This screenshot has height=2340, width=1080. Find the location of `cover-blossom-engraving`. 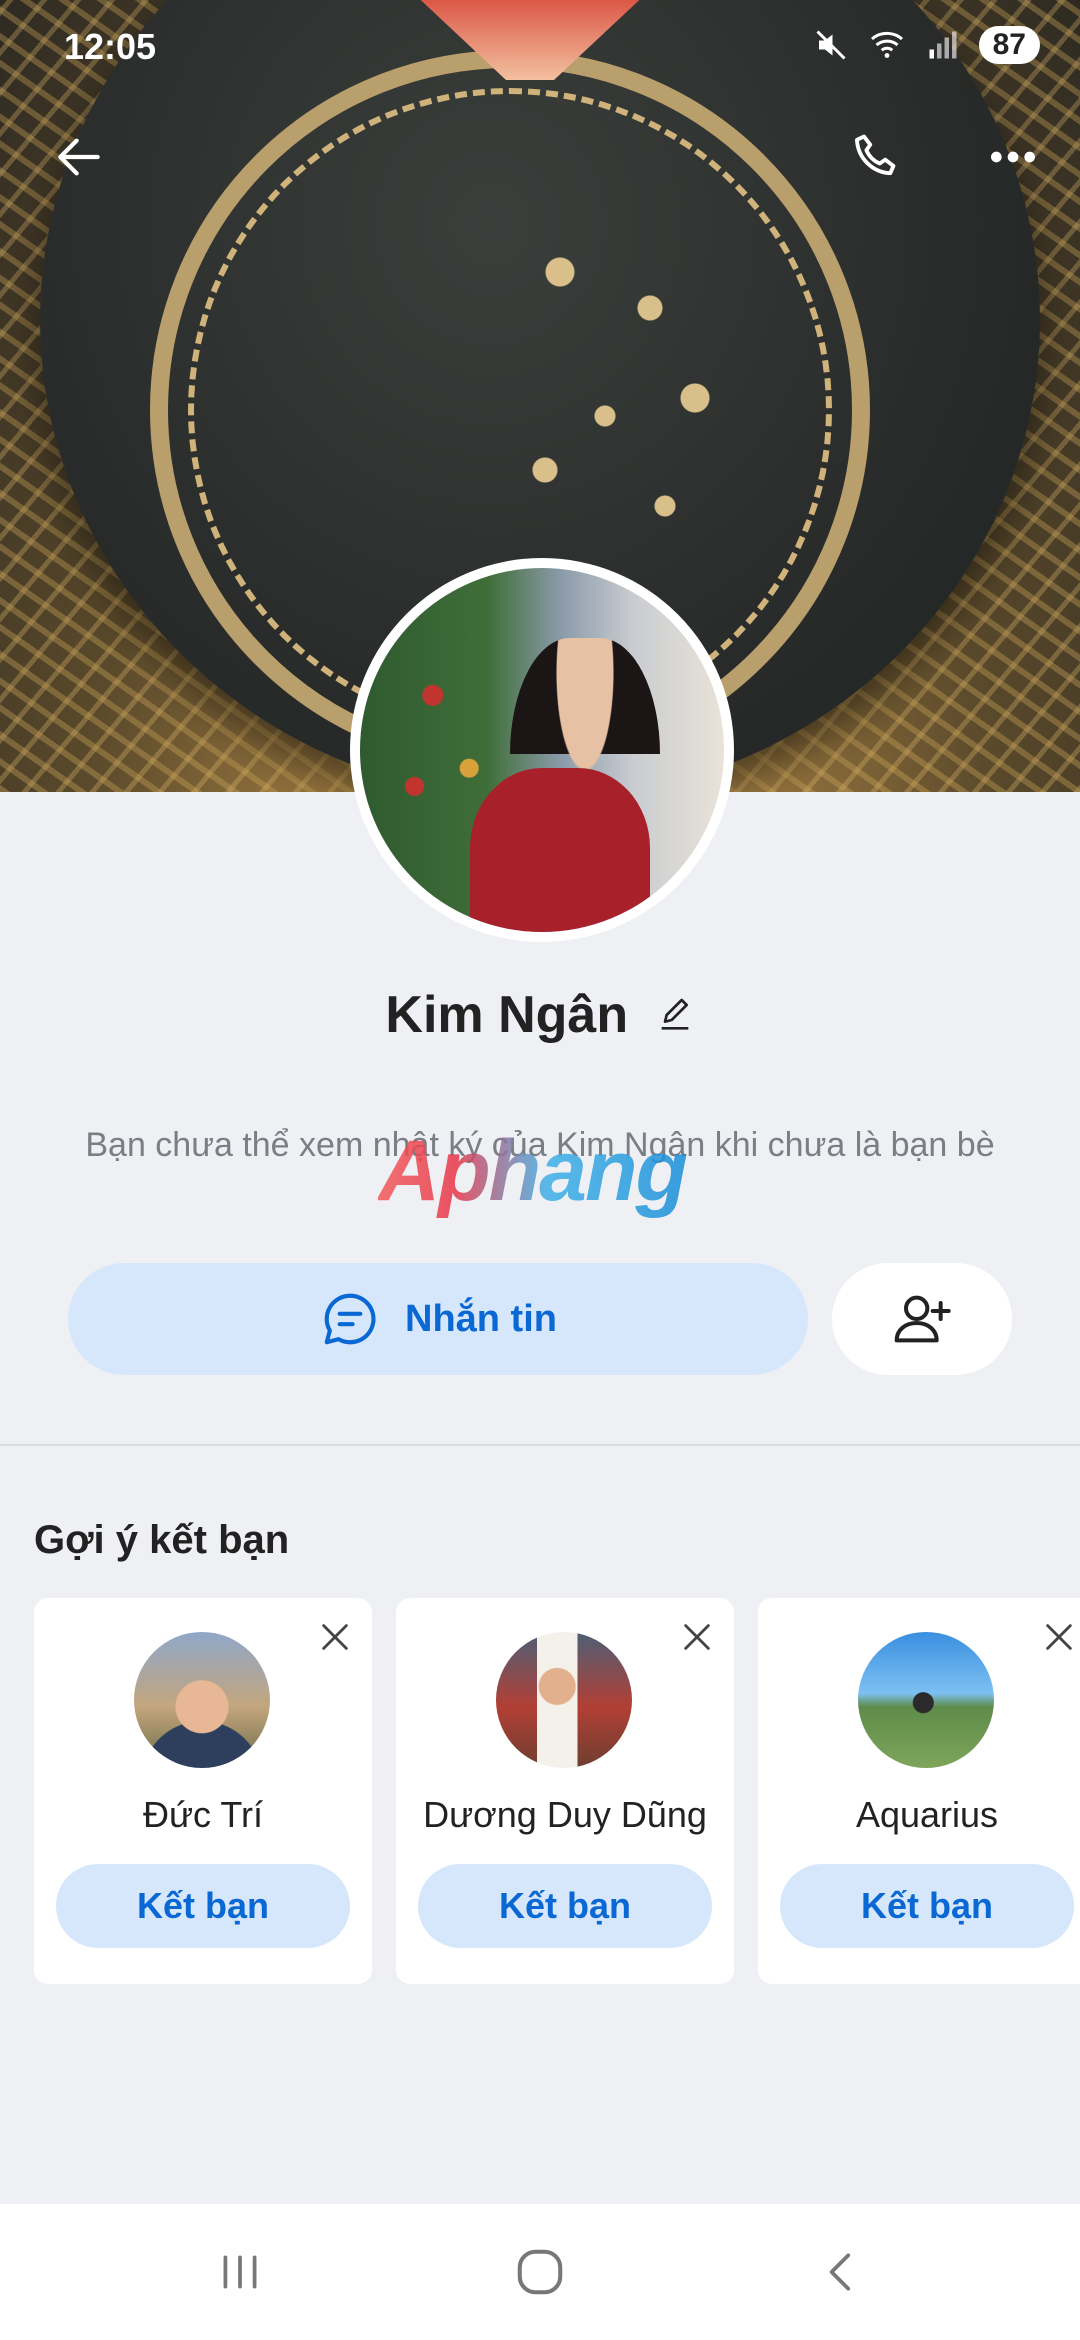

cover-blossom-engraving is located at coordinates (620, 380).